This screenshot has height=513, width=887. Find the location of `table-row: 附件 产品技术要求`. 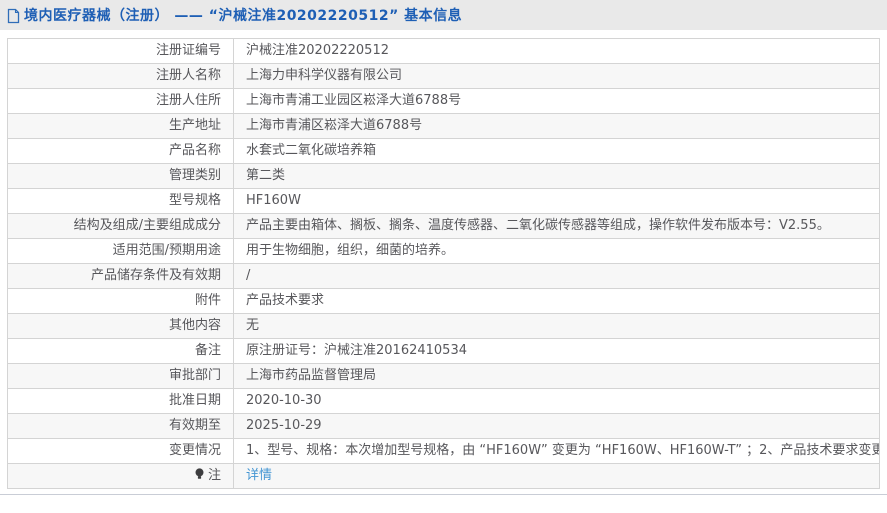

table-row: 附件 产品技术要求 is located at coordinates (443, 301).